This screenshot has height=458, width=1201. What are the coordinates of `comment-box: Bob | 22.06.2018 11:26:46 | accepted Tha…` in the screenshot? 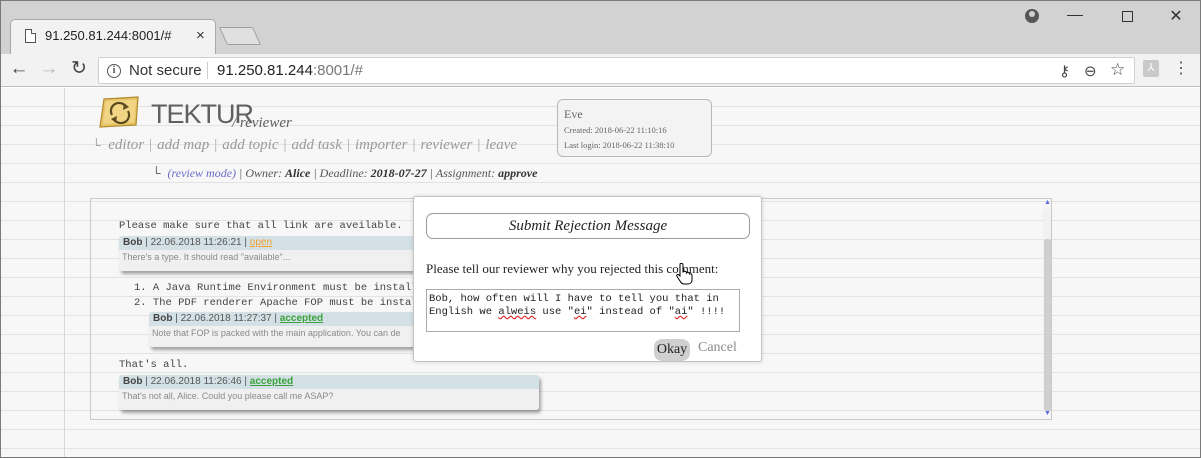 It's located at (329, 392).